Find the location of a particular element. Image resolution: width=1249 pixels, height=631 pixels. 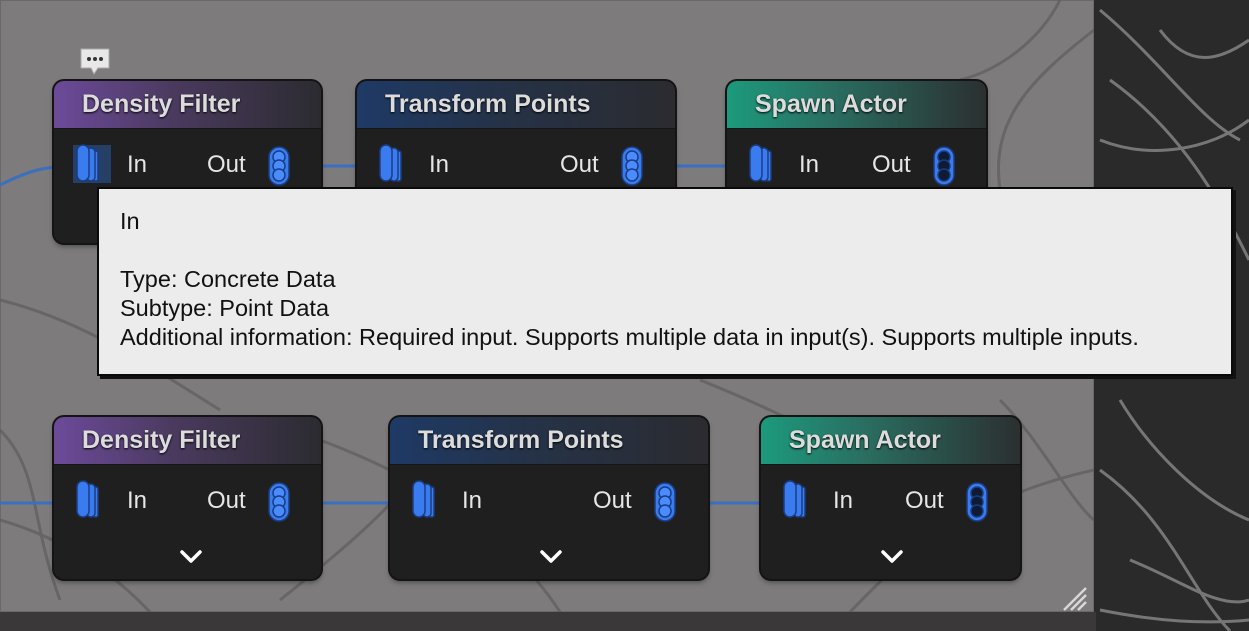

node-transform-points-2: Transform Points In Out is located at coordinates (549, 498).